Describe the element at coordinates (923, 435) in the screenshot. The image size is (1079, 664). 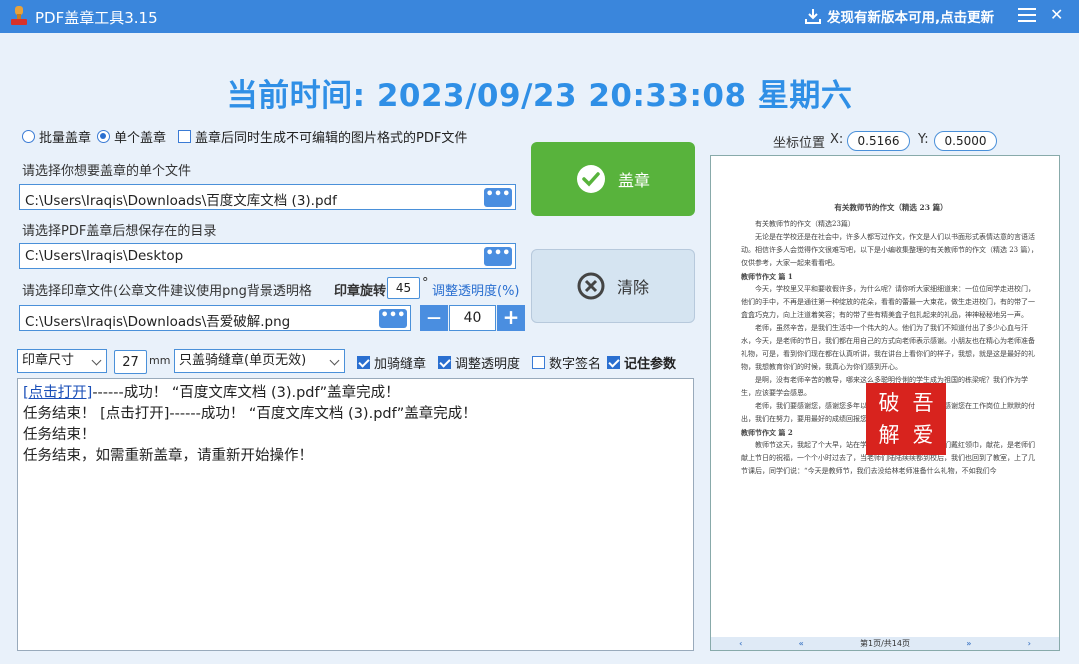
I see `seal-char: 爱` at that location.